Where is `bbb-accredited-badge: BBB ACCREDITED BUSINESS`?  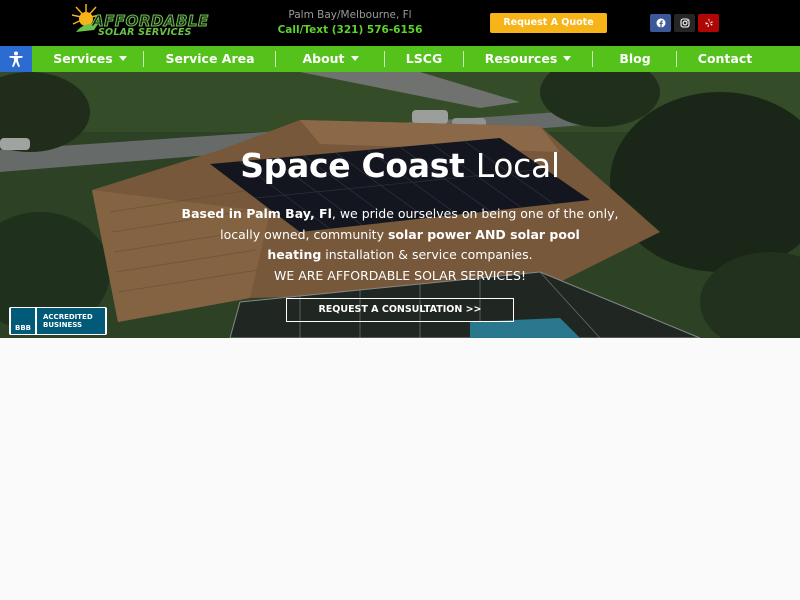
bbb-accredited-badge: BBB ACCREDITED BUSINESS is located at coordinates (58, 321).